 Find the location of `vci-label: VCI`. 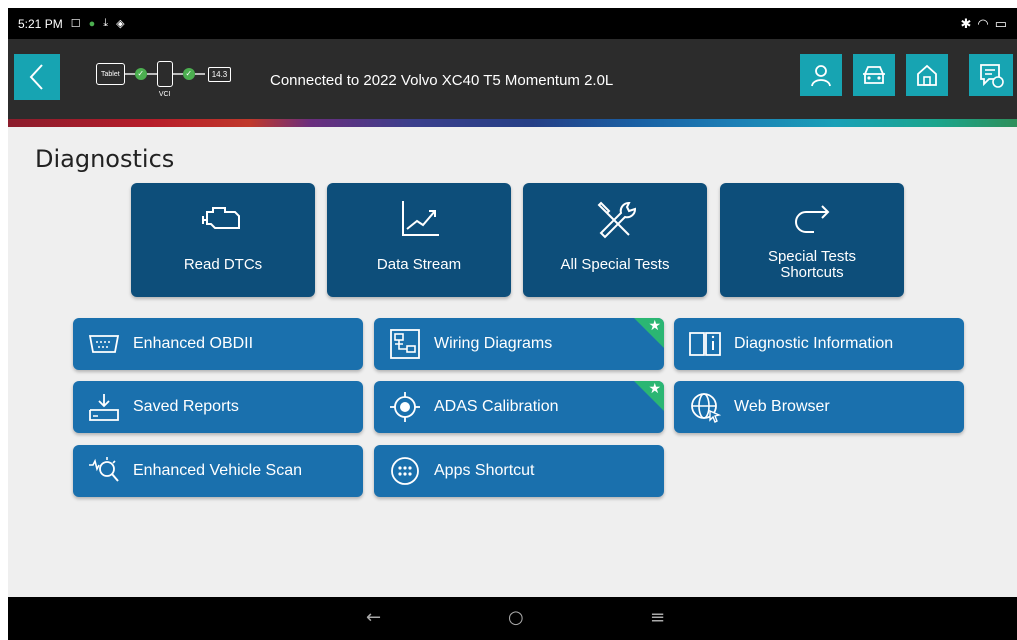

vci-label: VCI is located at coordinates (164, 94).